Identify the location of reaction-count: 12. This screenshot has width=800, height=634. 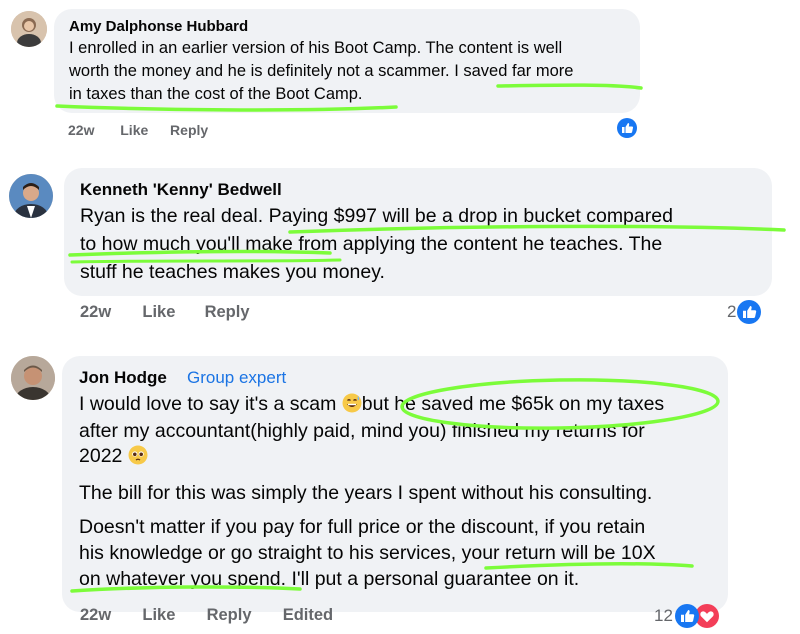
(663, 615).